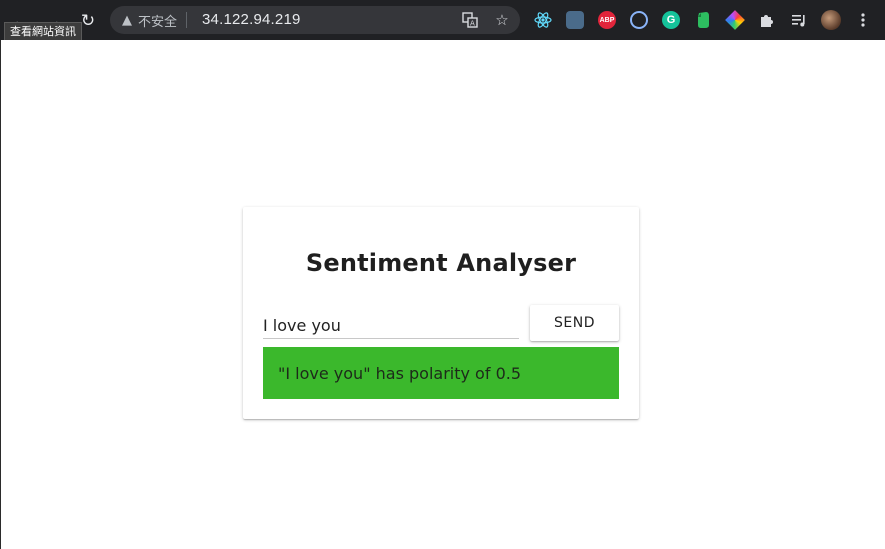  Describe the element at coordinates (703, 20) in the screenshot. I see `evernote-icon` at that location.